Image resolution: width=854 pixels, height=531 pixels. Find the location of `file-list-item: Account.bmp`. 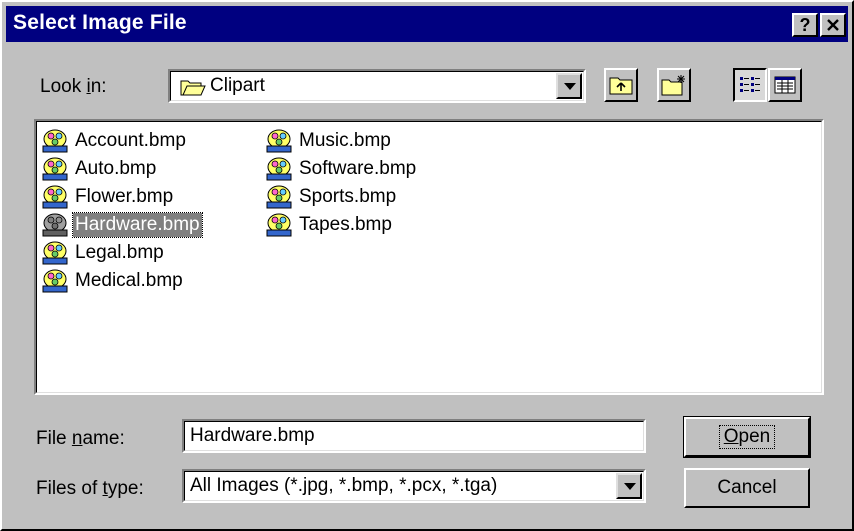

file-list-item: Account.bmp is located at coordinates (114, 141).